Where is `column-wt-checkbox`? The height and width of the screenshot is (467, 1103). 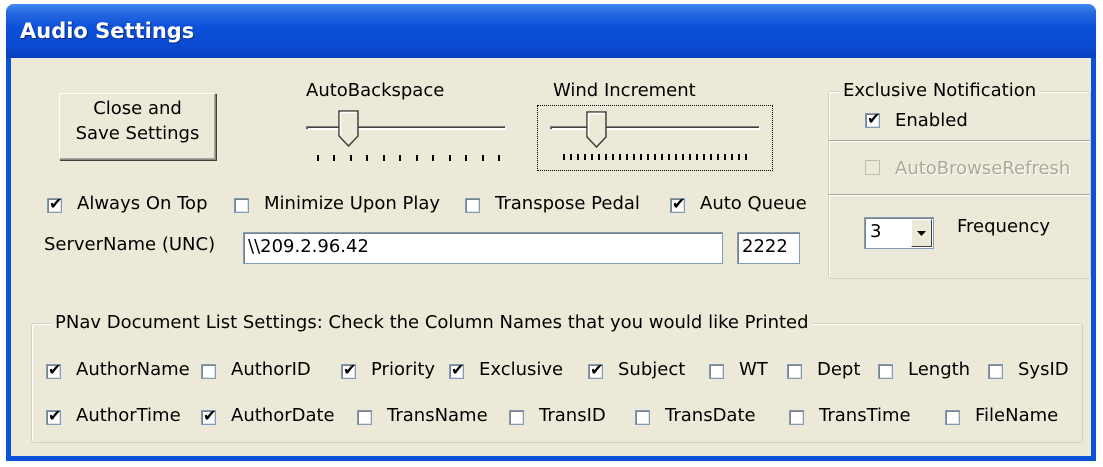
column-wt-checkbox is located at coordinates (716, 371).